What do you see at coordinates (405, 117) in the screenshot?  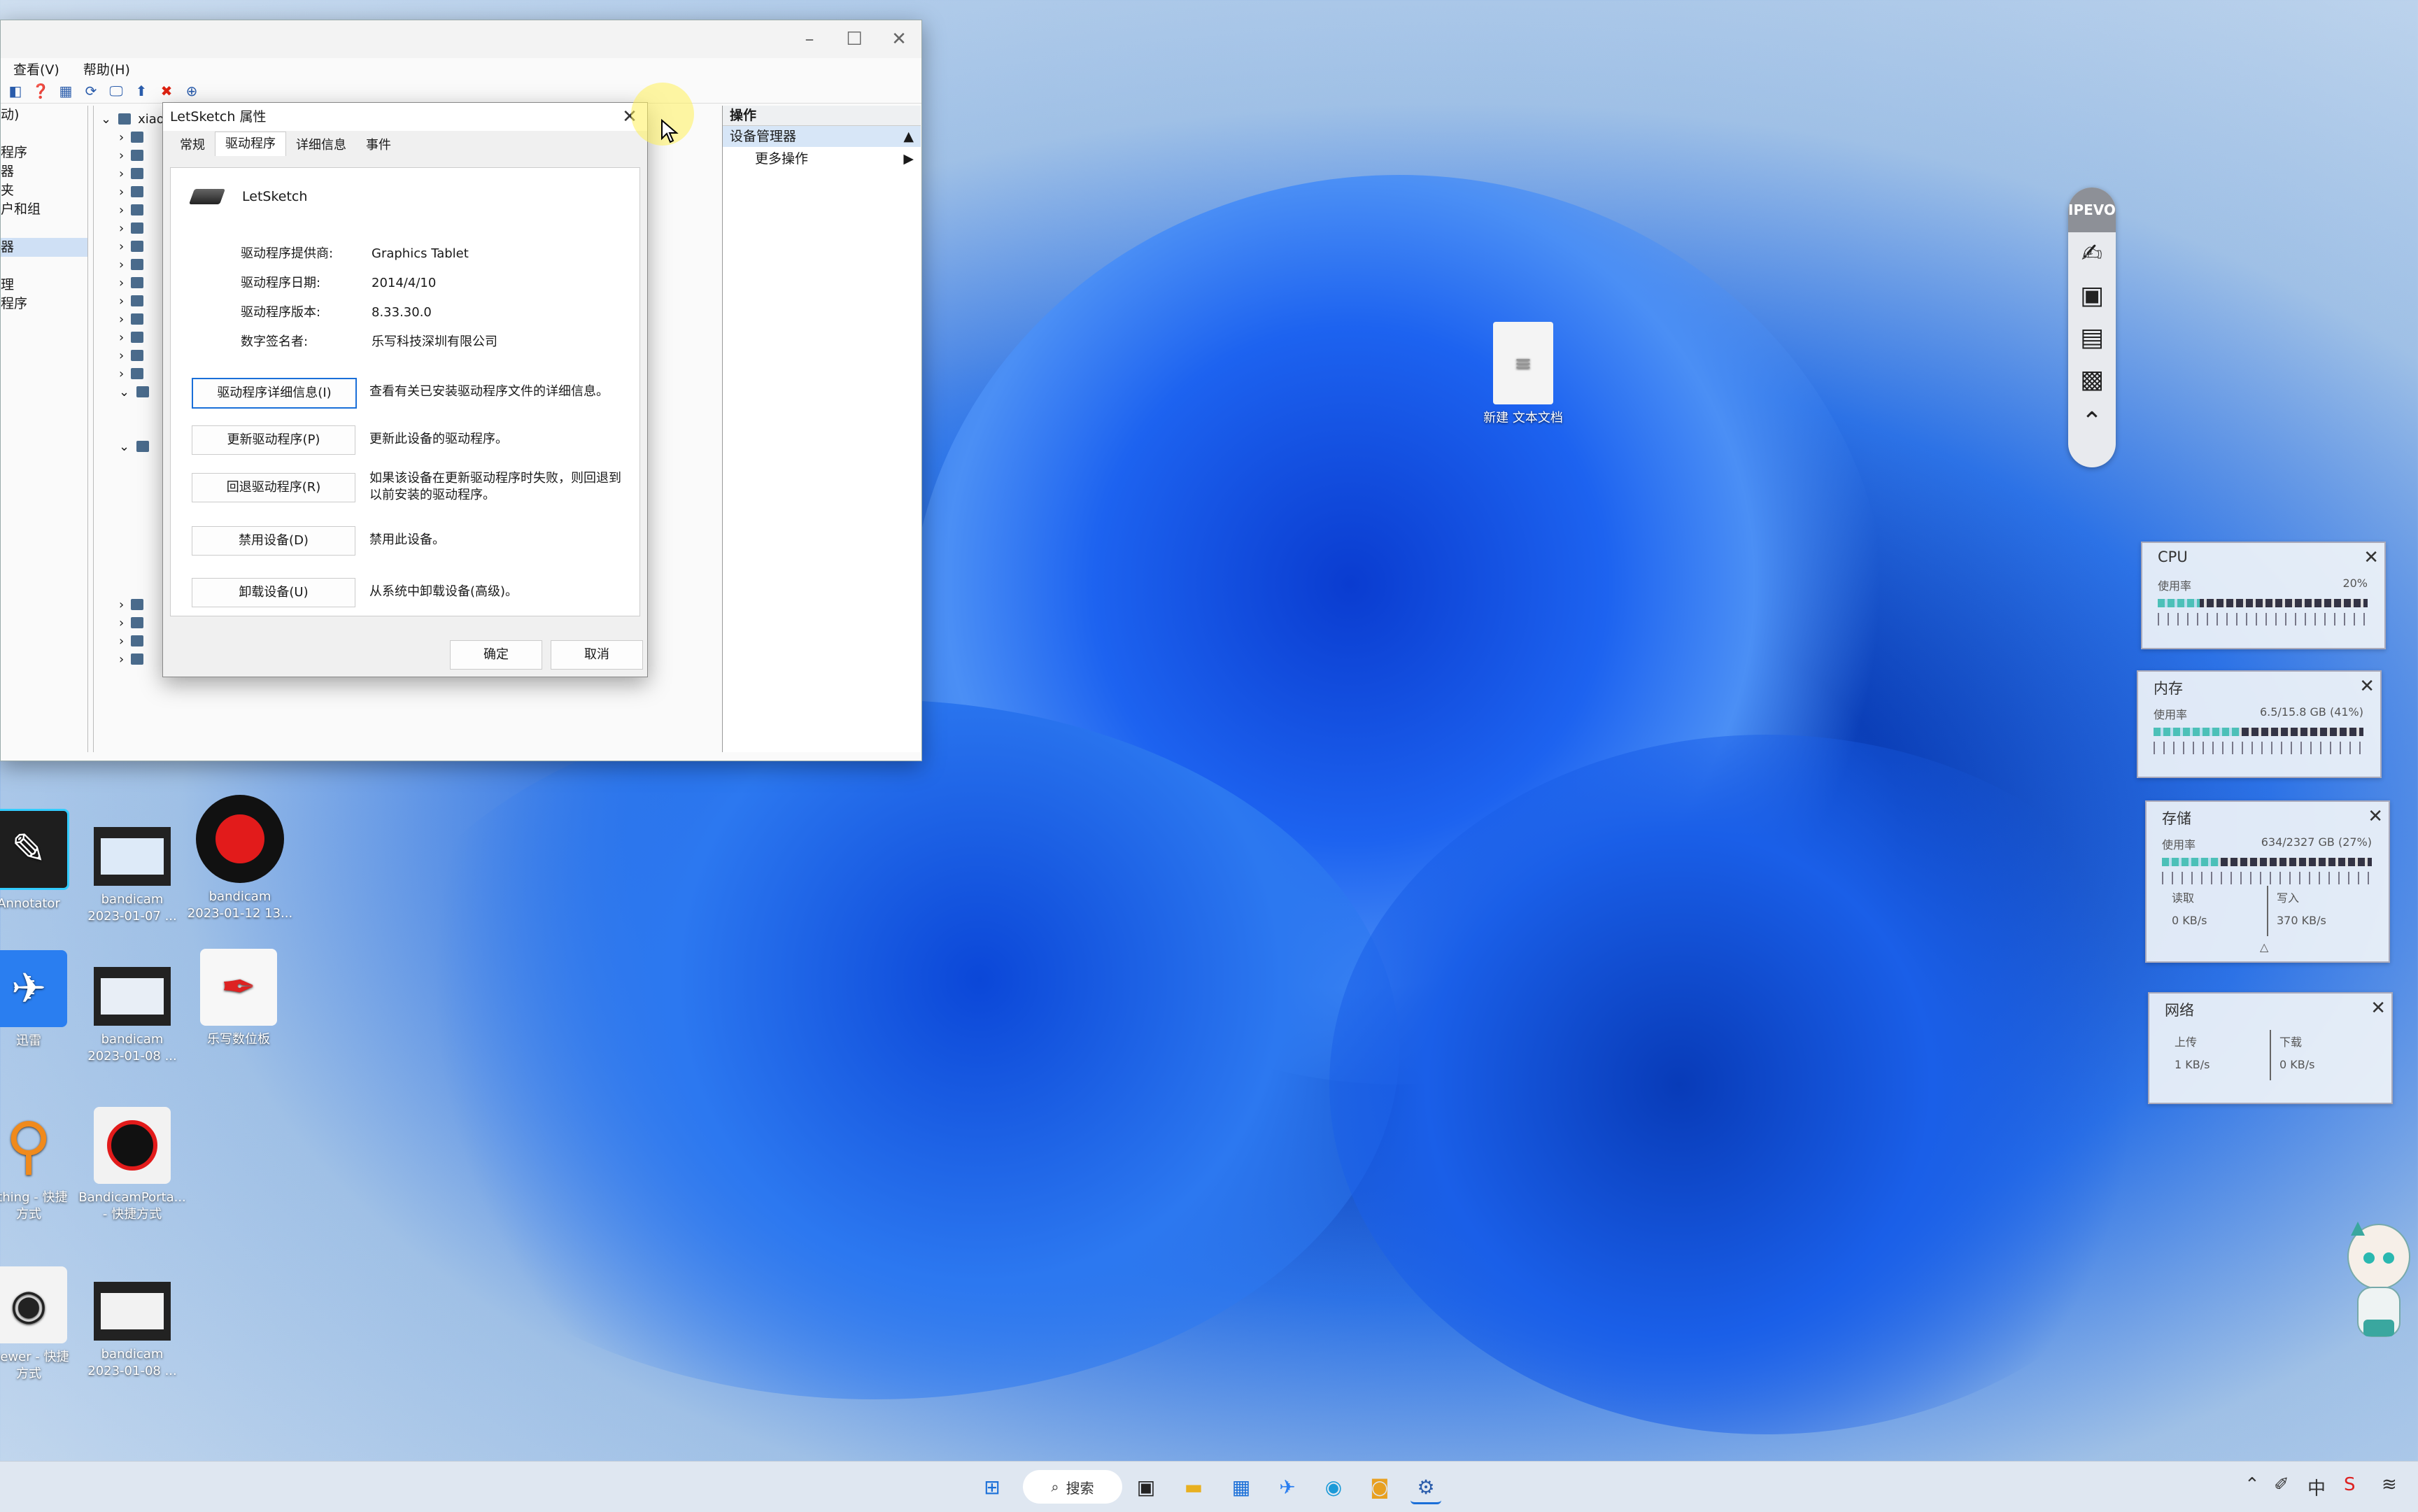 I see `dialog-titlebar: LetSketch 属性 ✕` at bounding box center [405, 117].